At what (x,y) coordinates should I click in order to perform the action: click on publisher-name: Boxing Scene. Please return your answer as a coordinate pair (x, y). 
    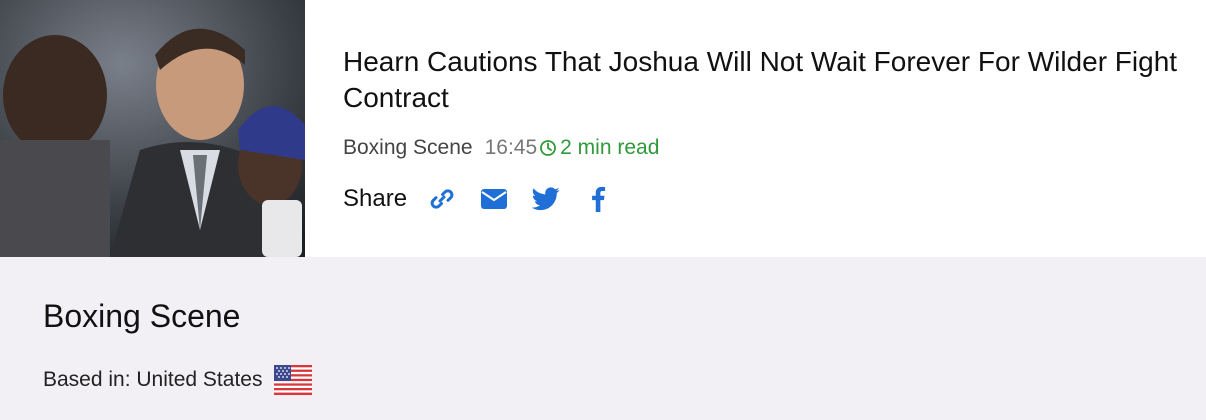
    Looking at the image, I should click on (141, 316).